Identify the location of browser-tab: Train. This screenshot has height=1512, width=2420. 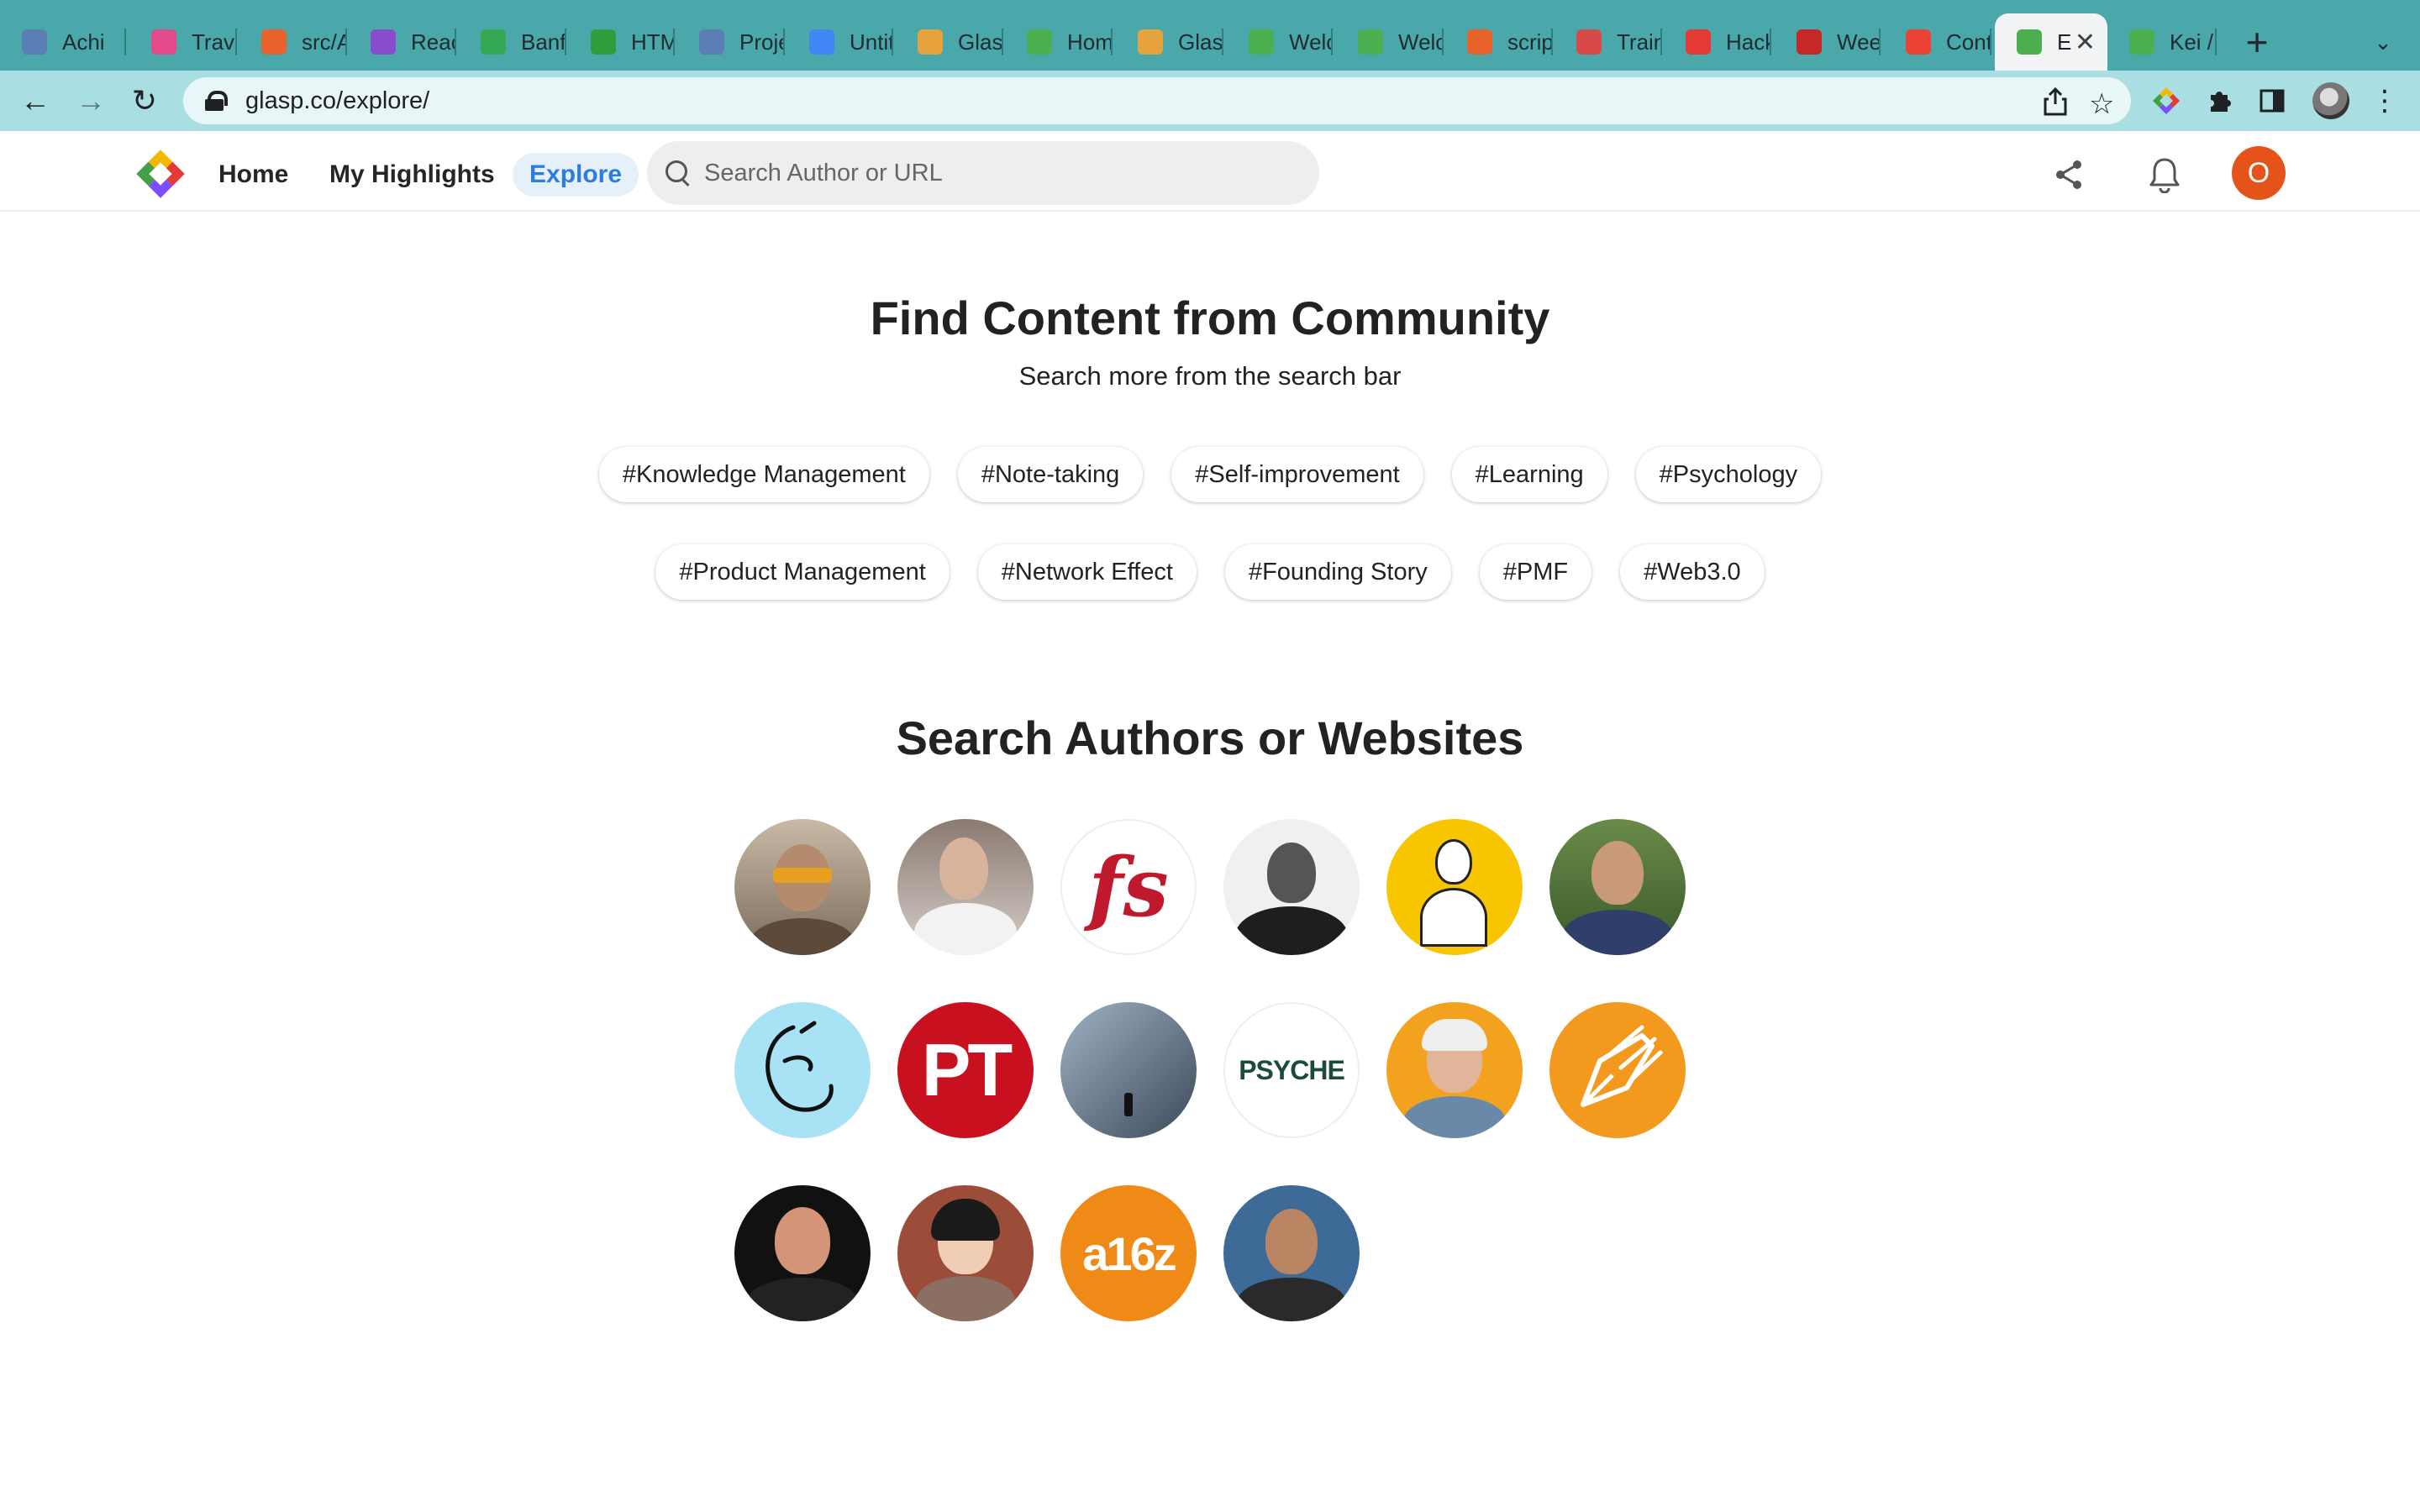
(1608, 42).